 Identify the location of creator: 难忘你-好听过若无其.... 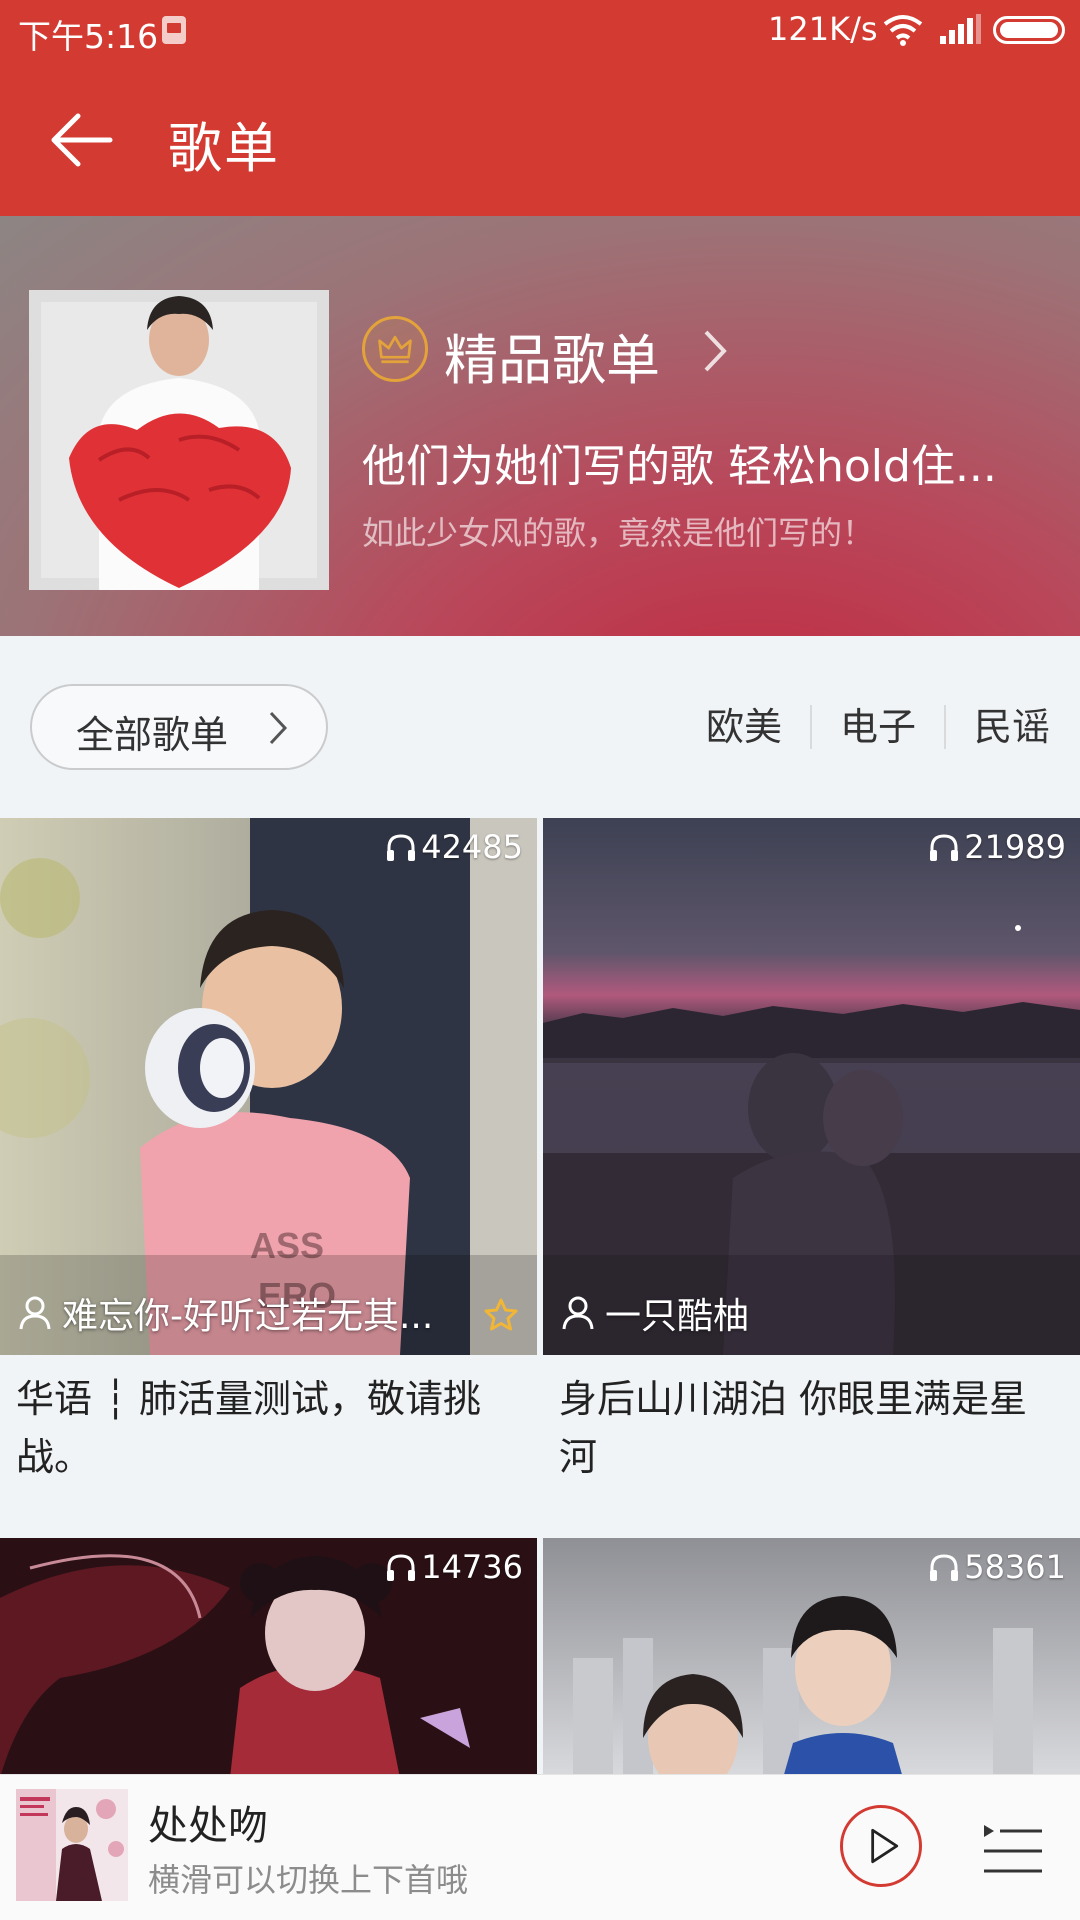
(225, 1313).